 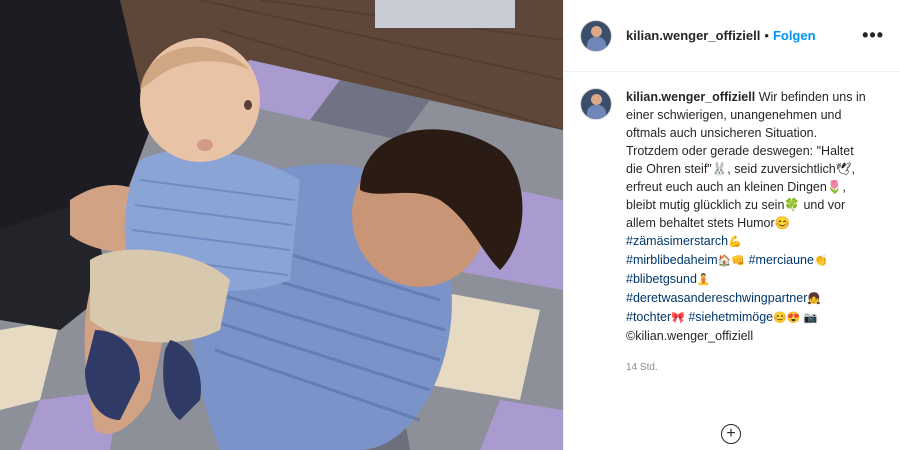 I want to click on hashtag: #deretwasandereschwingpartner, so click(x=716, y=298).